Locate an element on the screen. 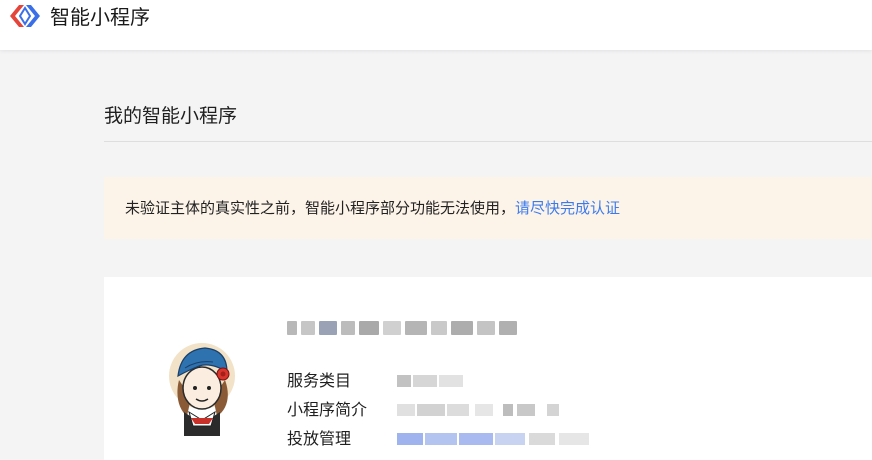 This screenshot has width=872, height=460. mini-program-name-redacted is located at coordinates (403, 333).